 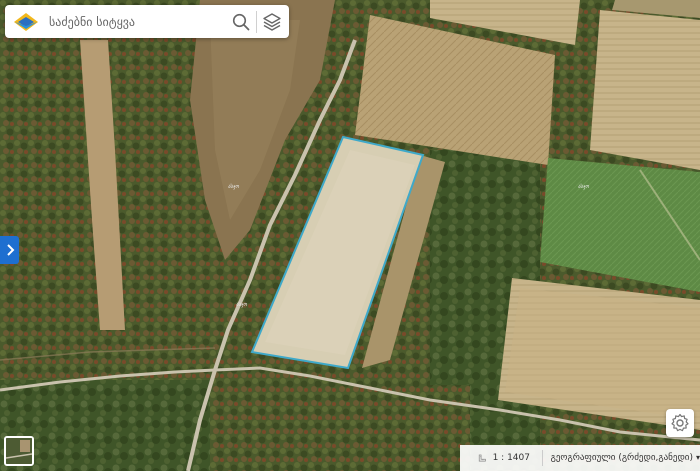 I want to click on logo-icon, so click(x=26, y=21).